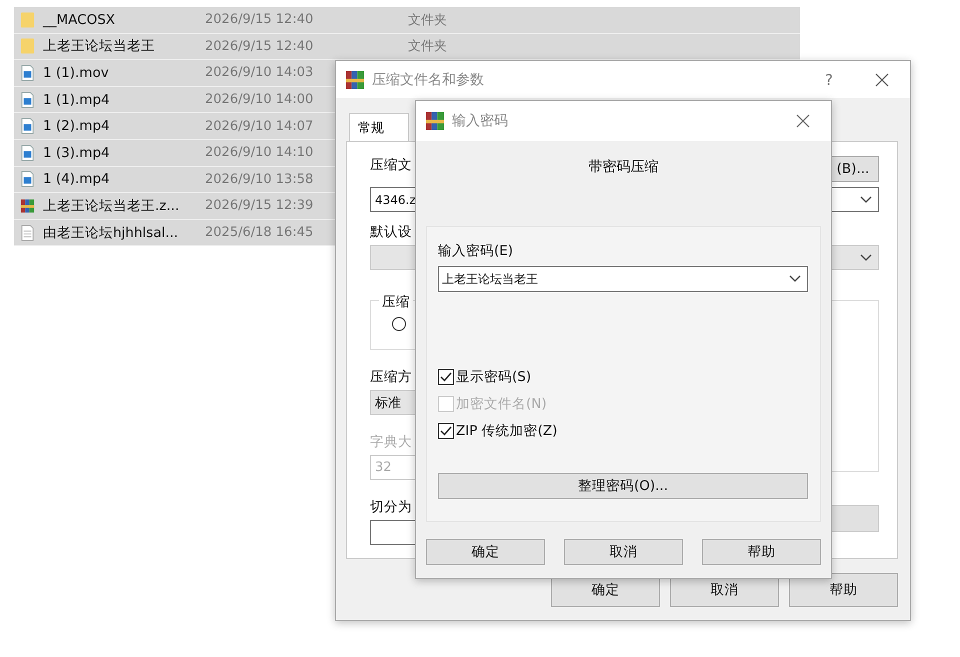 The width and height of the screenshot is (960, 657). Describe the element at coordinates (623, 279) in the screenshot. I see `password-field: 上老王论坛当老王` at that location.